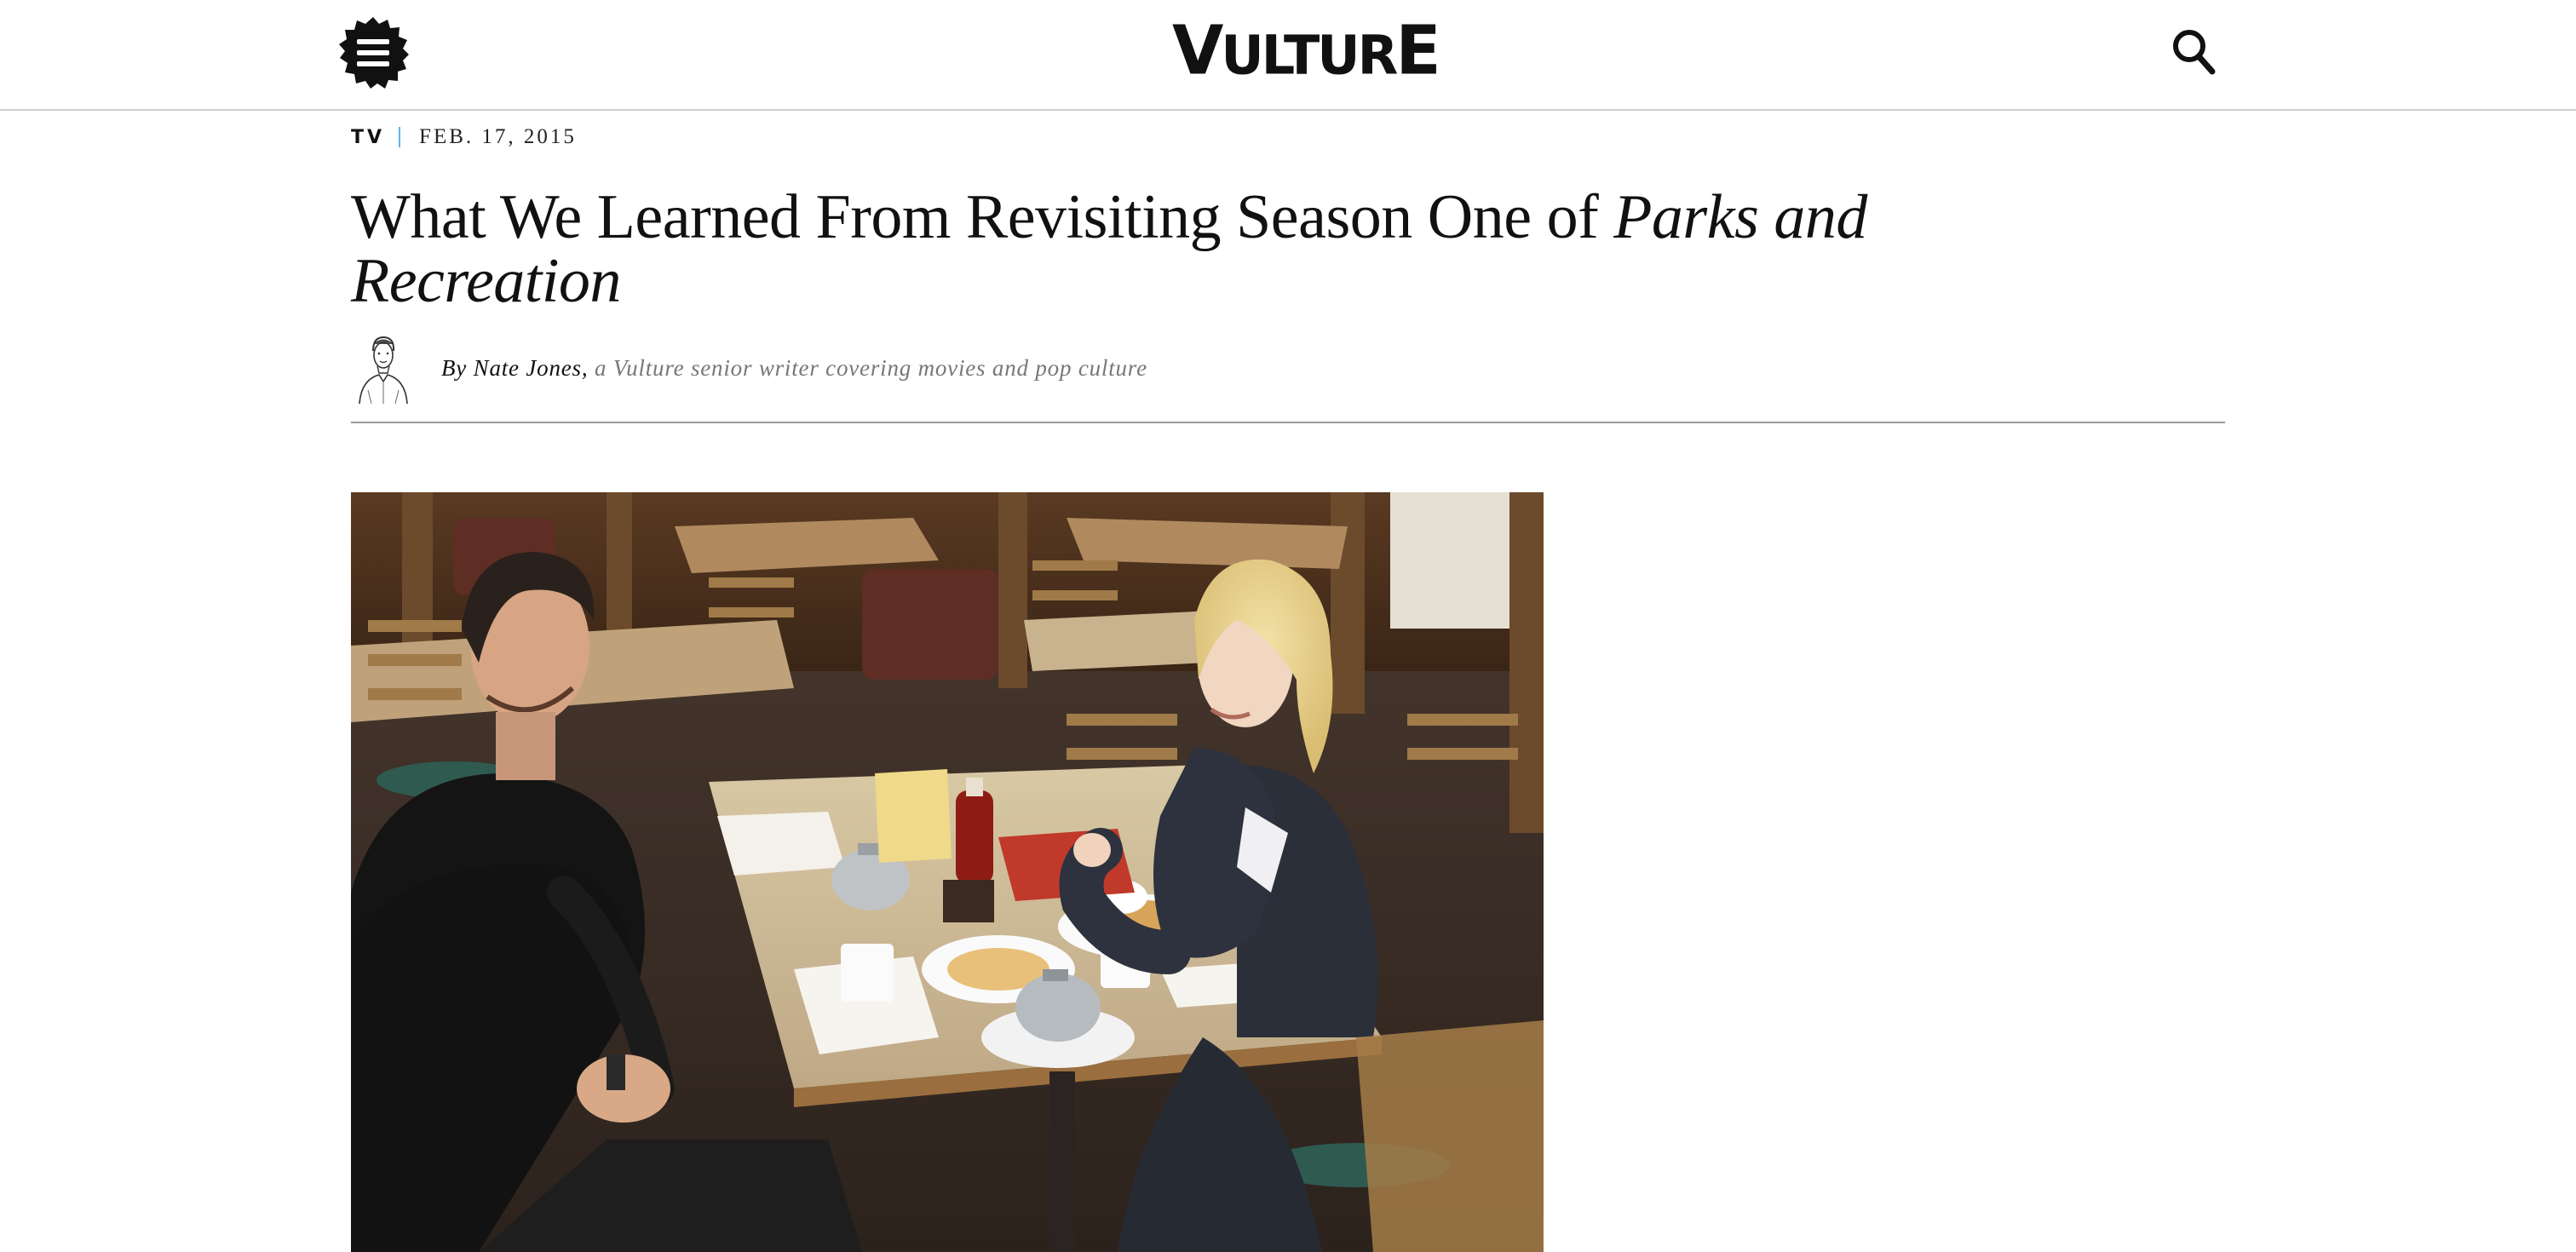  What do you see at coordinates (1288, 422) in the screenshot?
I see `header-divider` at bounding box center [1288, 422].